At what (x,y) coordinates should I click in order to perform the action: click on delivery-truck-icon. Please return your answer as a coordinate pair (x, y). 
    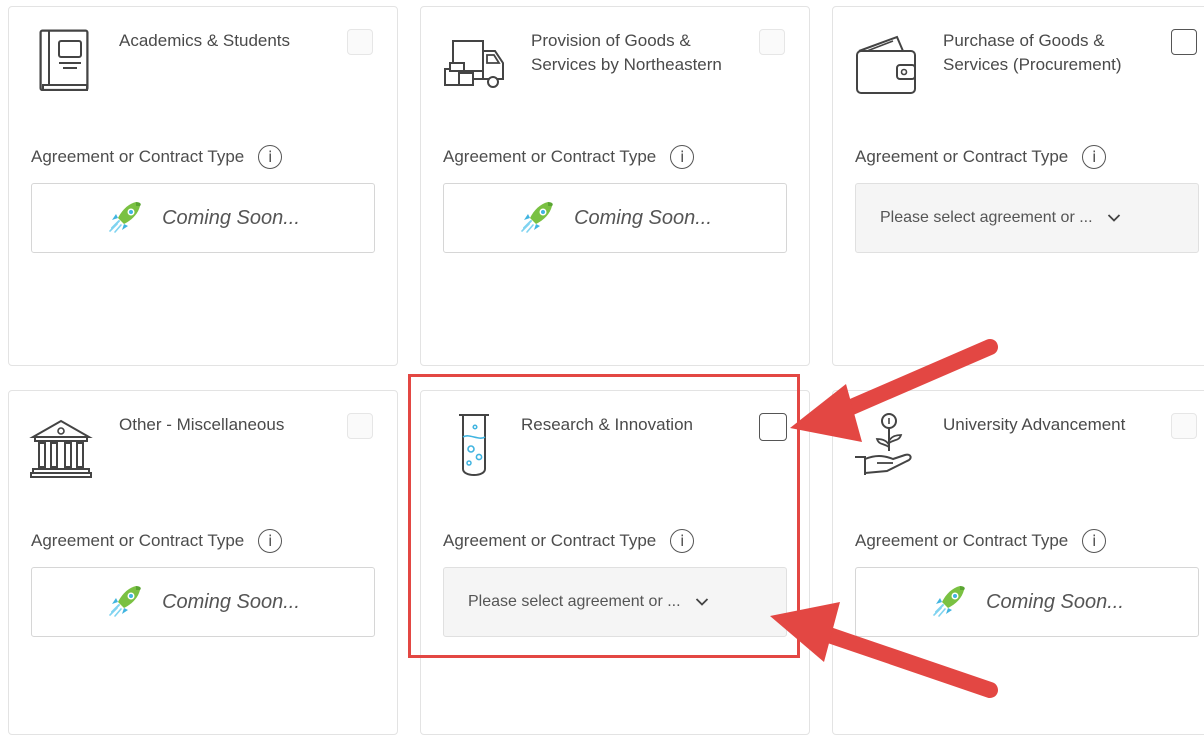
    Looking at the image, I should click on (474, 64).